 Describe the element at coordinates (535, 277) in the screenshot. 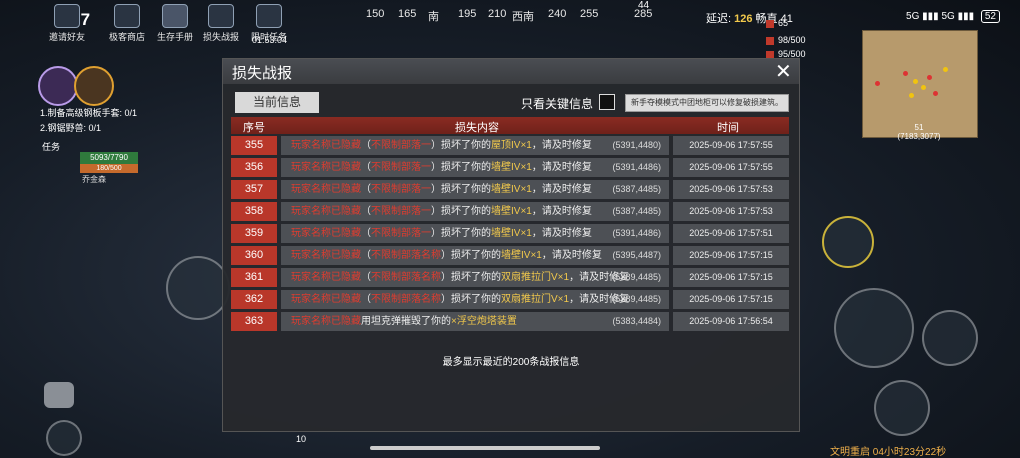

I see `target: 双扇推拉门V×1` at that location.